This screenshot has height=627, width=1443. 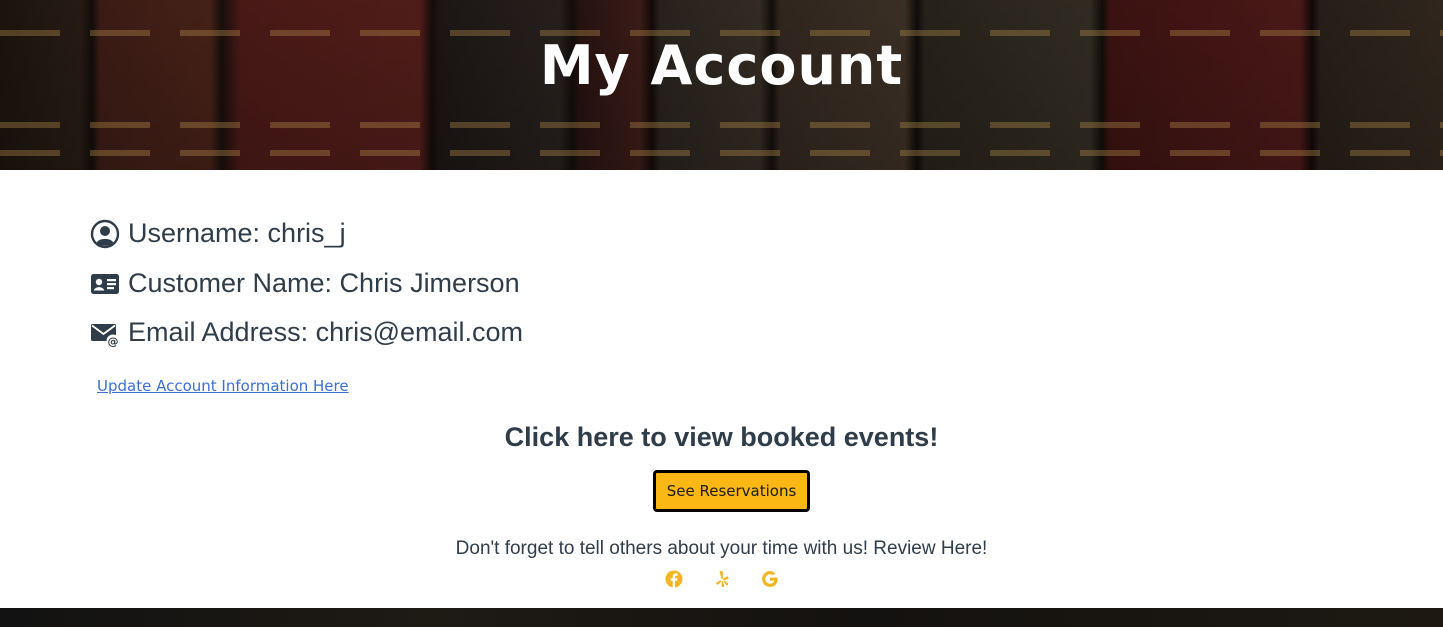 I want to click on reservations-heading: Click here to view booked events!, so click(x=721, y=437).